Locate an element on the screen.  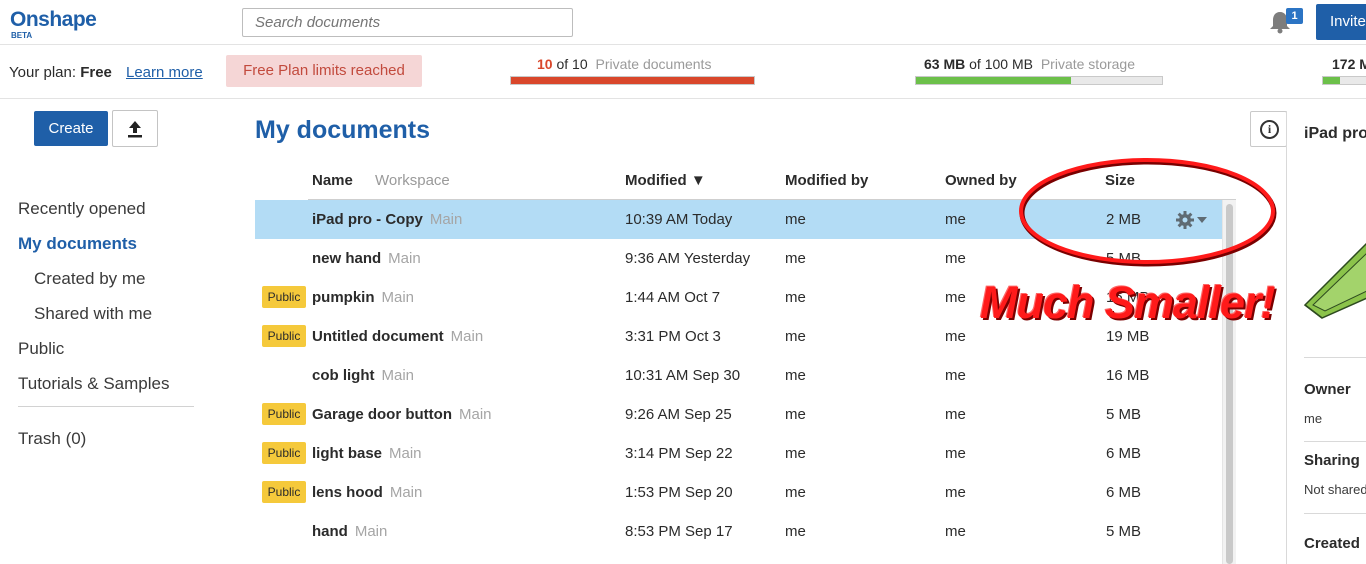
documents-meter is located at coordinates (632, 80).